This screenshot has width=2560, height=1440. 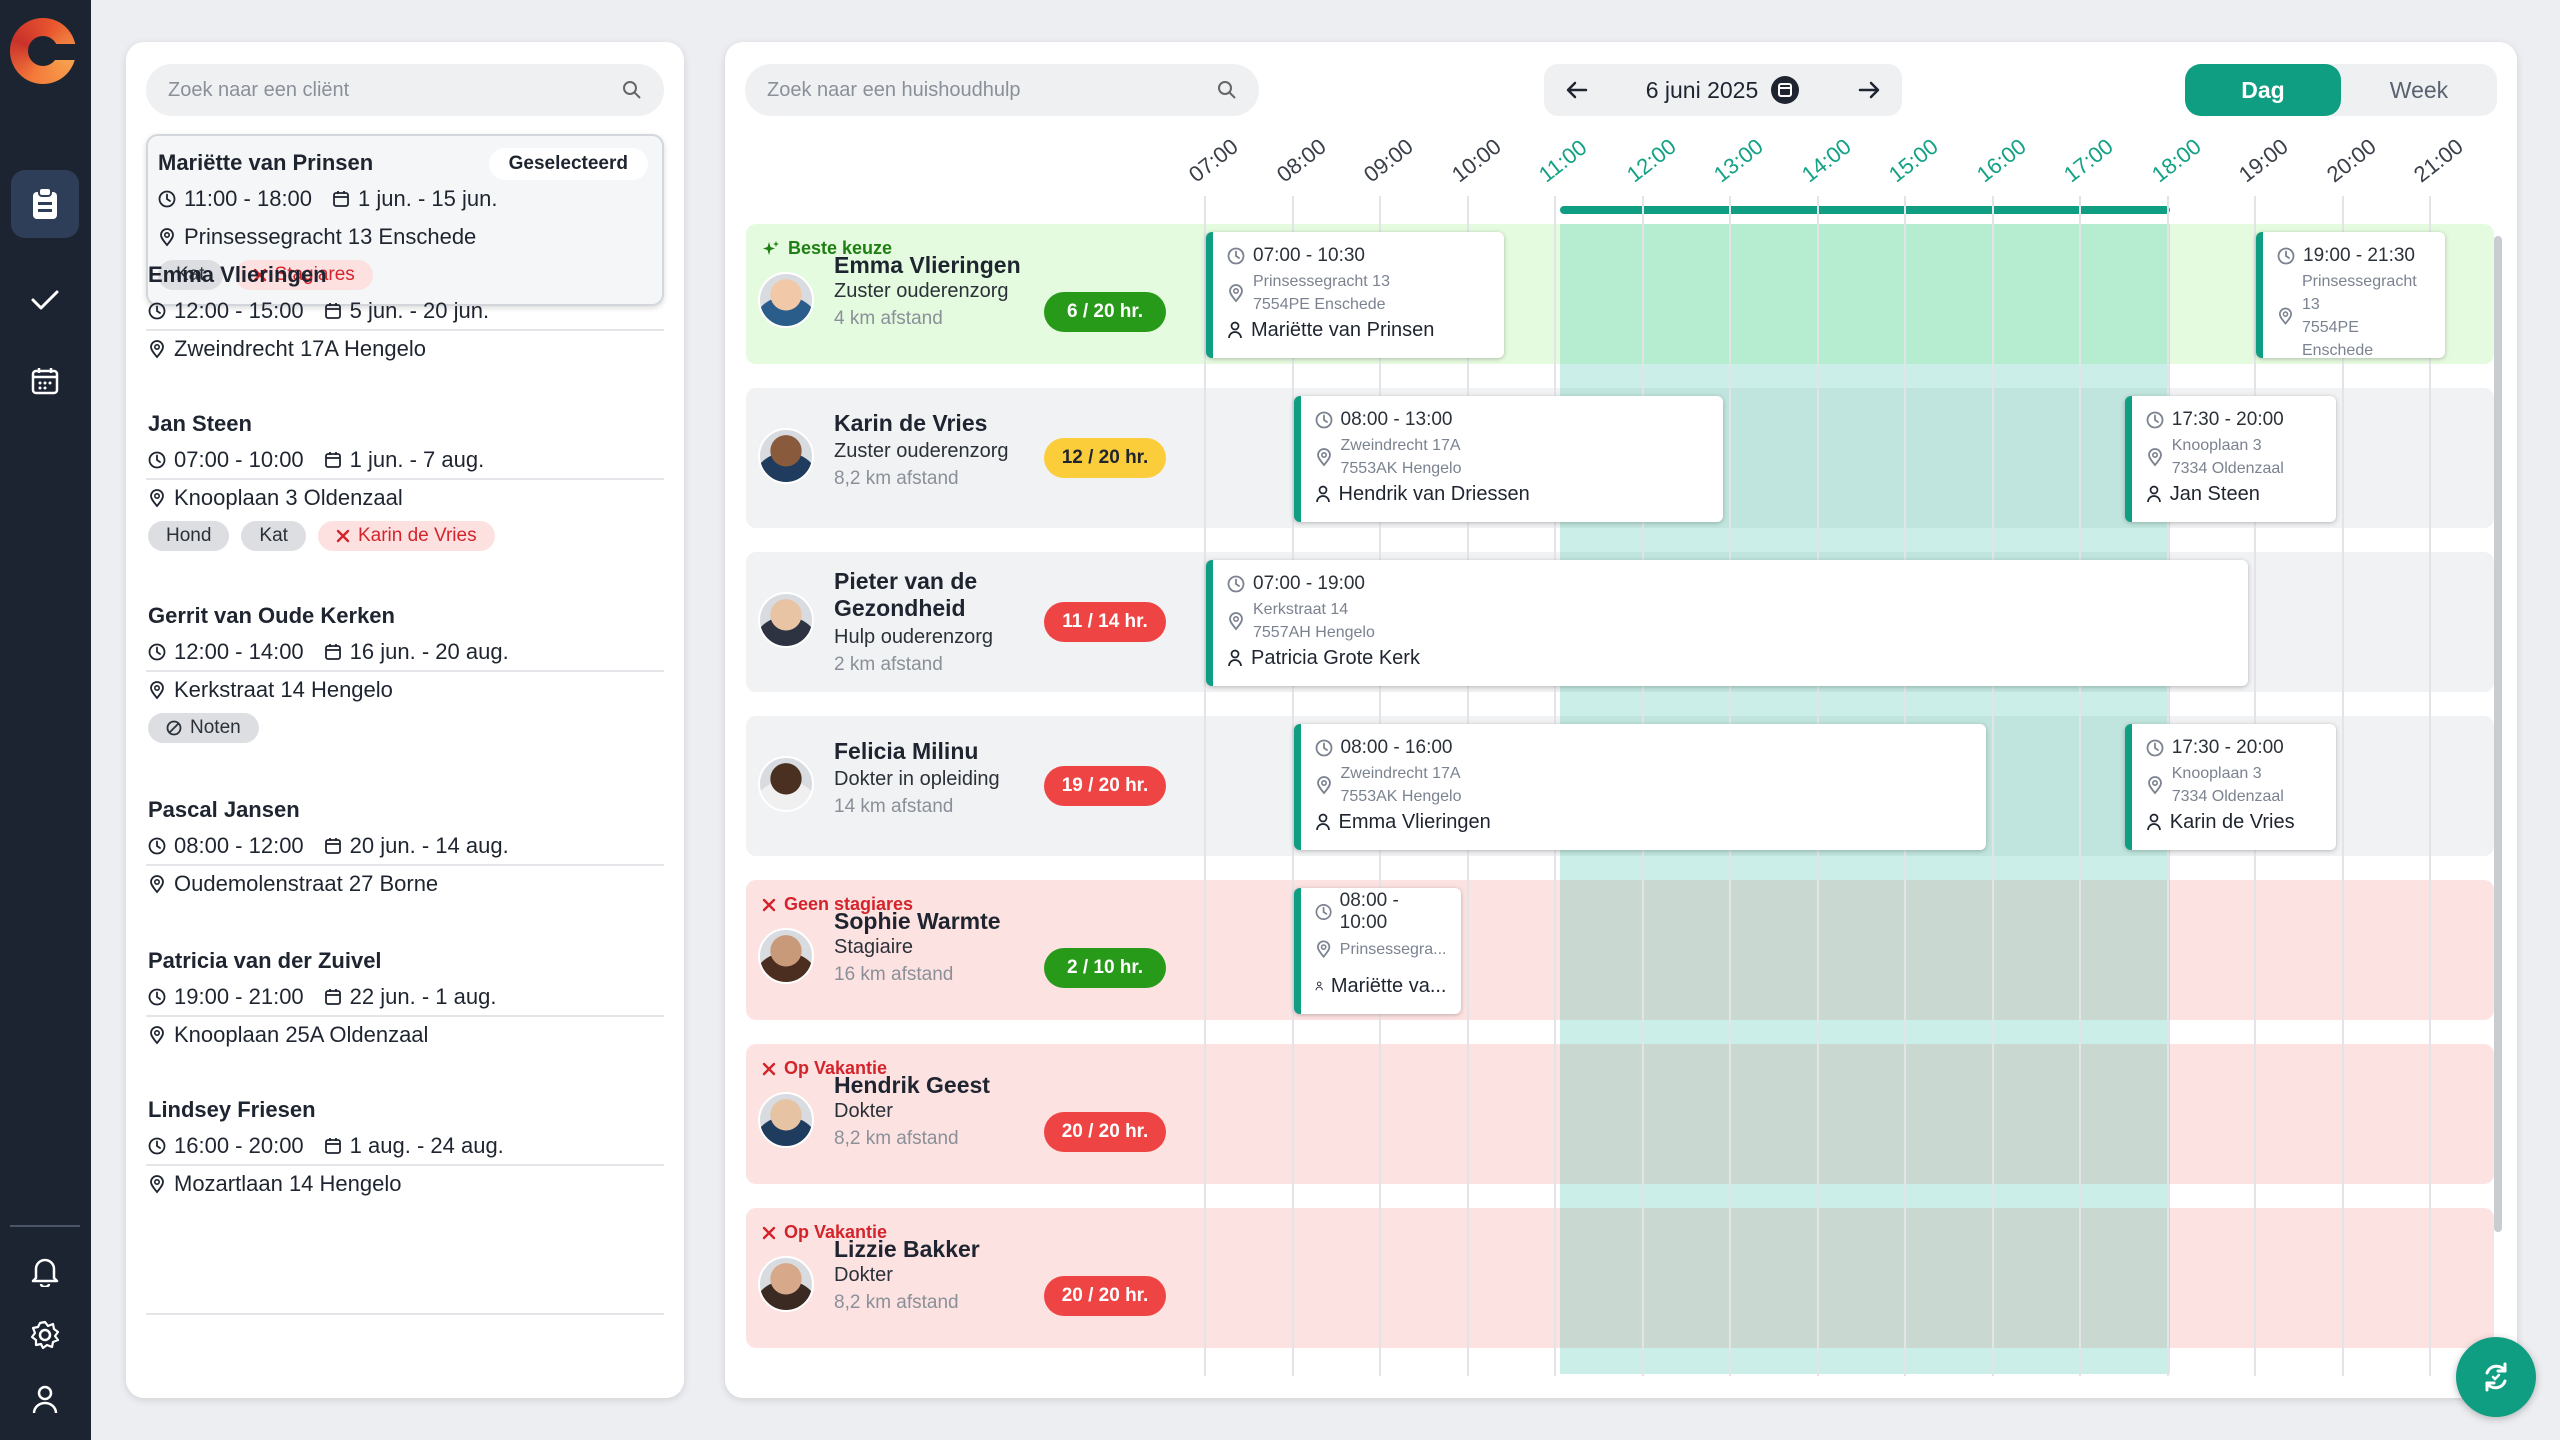 What do you see at coordinates (429, 845) in the screenshot?
I see `client-dates: 20 jun. - 14 aug.` at bounding box center [429, 845].